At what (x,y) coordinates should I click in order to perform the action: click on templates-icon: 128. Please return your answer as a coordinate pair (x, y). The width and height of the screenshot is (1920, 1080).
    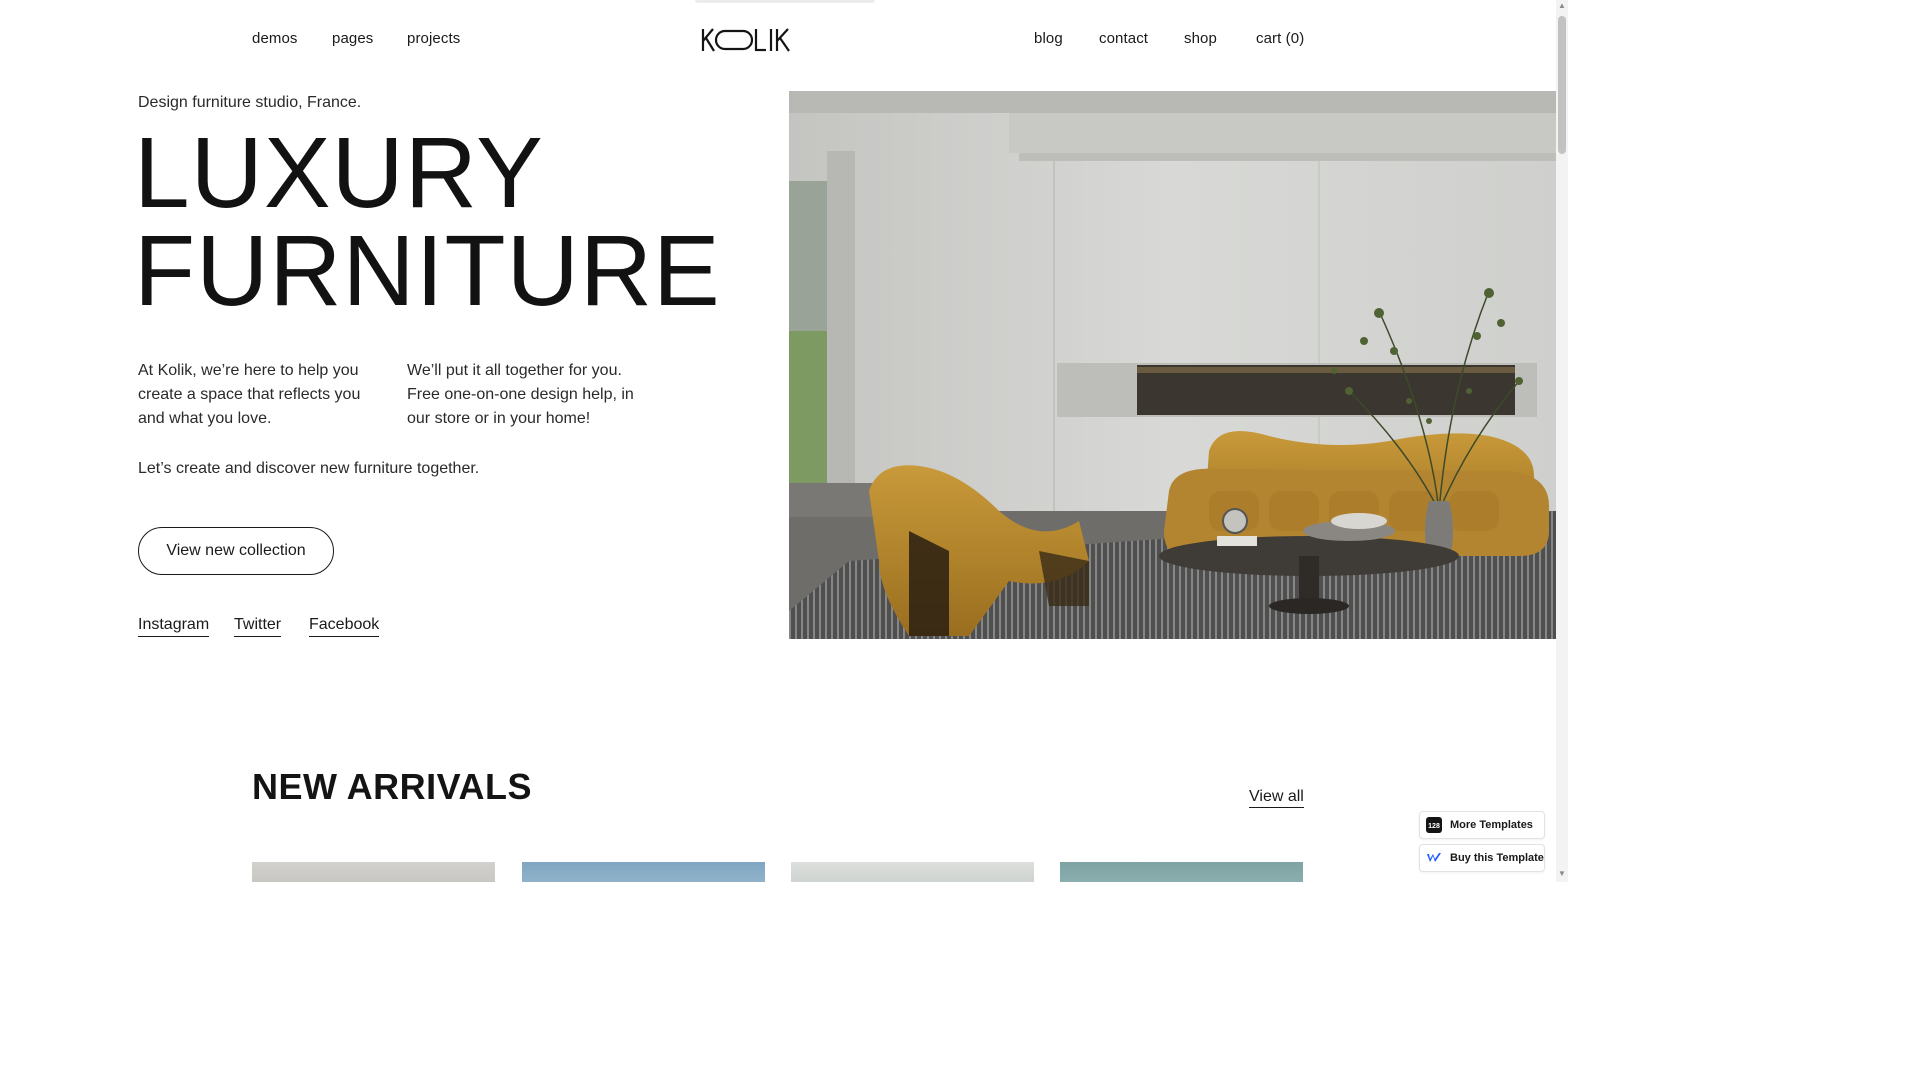
    Looking at the image, I should click on (1434, 825).